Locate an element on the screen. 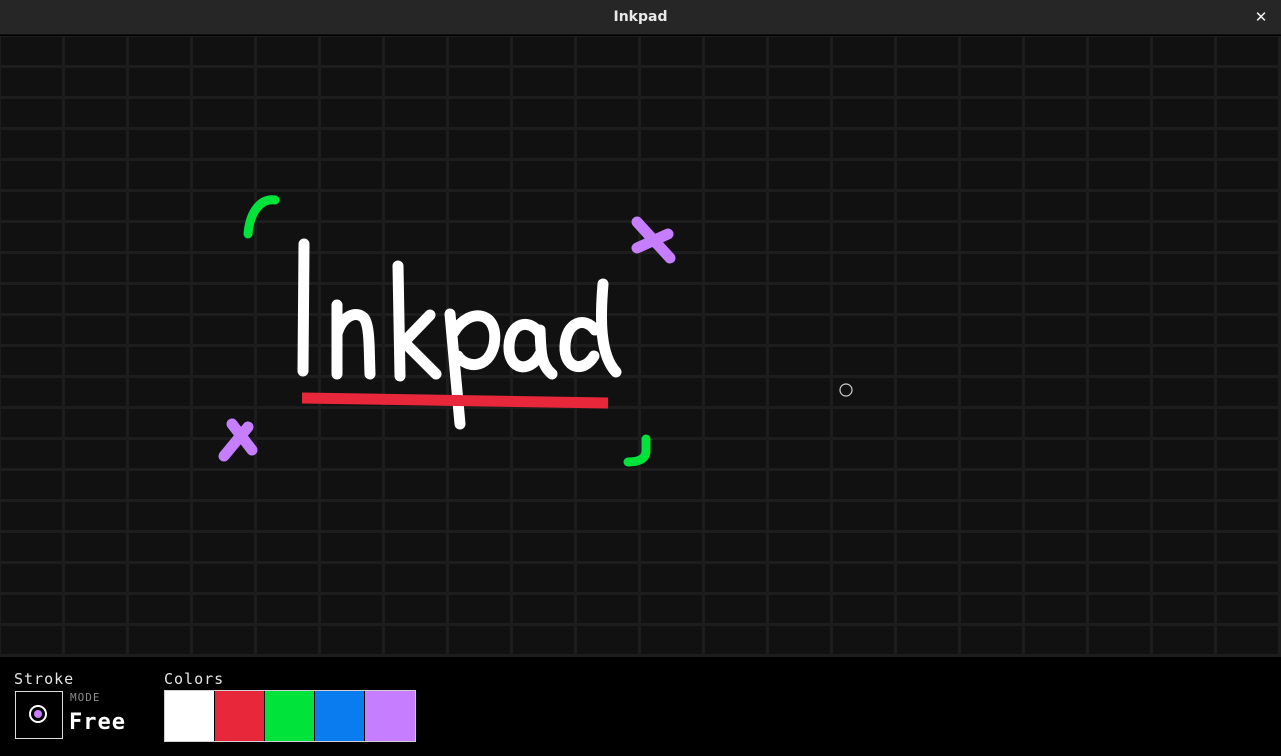  red-underline is located at coordinates (455, 400).